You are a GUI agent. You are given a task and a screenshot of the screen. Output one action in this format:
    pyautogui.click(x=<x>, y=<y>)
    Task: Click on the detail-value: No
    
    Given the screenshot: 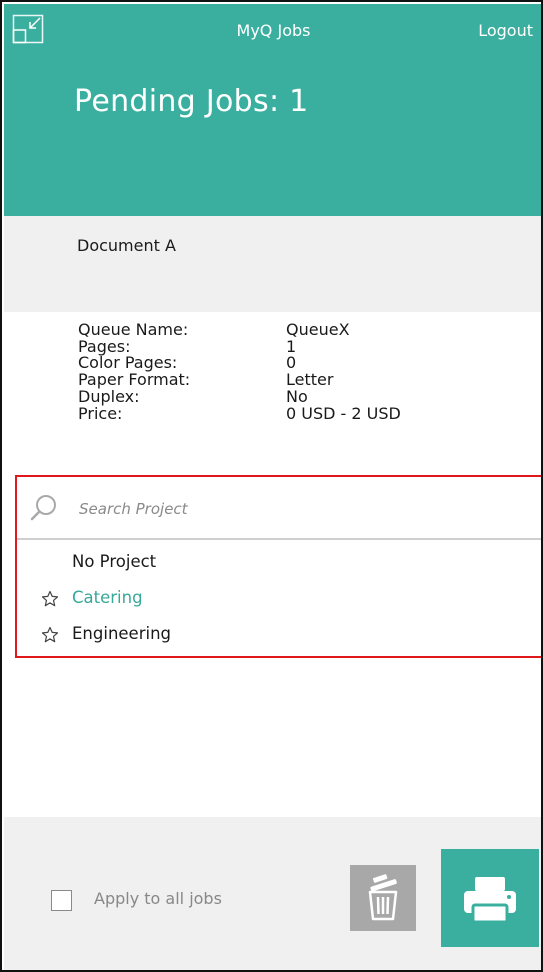 What is the action you would take?
    pyautogui.click(x=297, y=396)
    